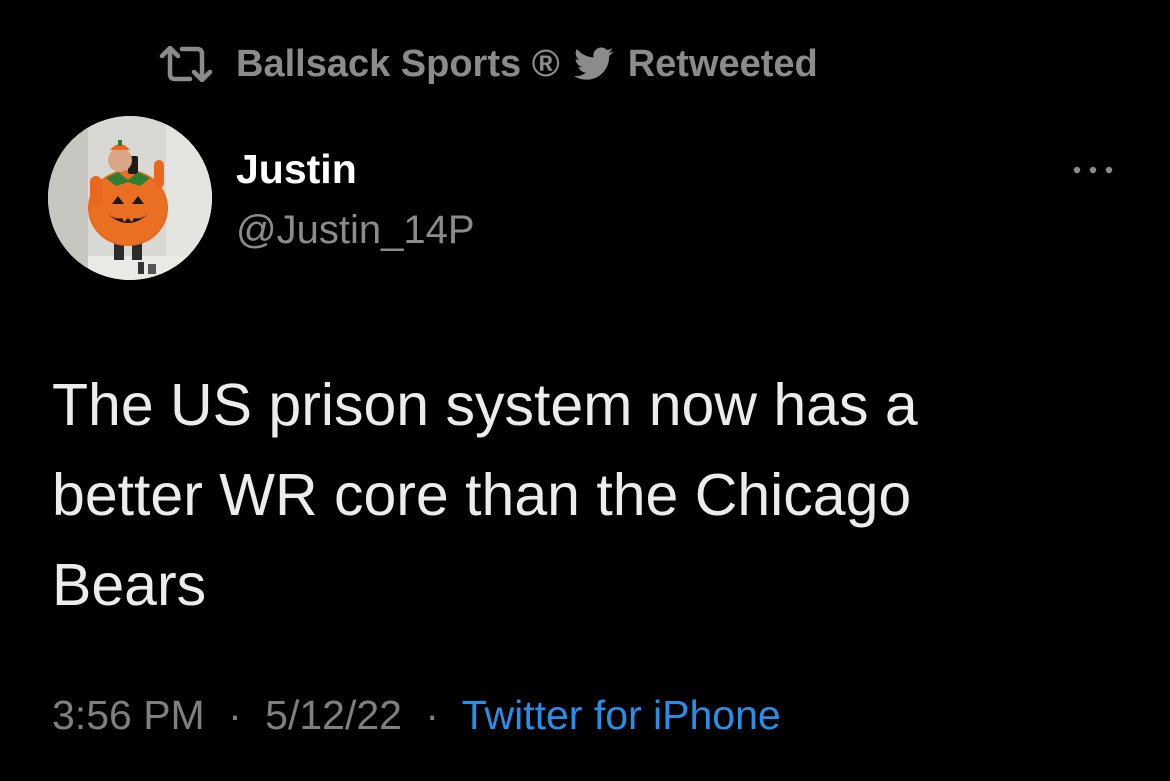  I want to click on tweet-source-link: Twitter for iPhone, so click(621, 715).